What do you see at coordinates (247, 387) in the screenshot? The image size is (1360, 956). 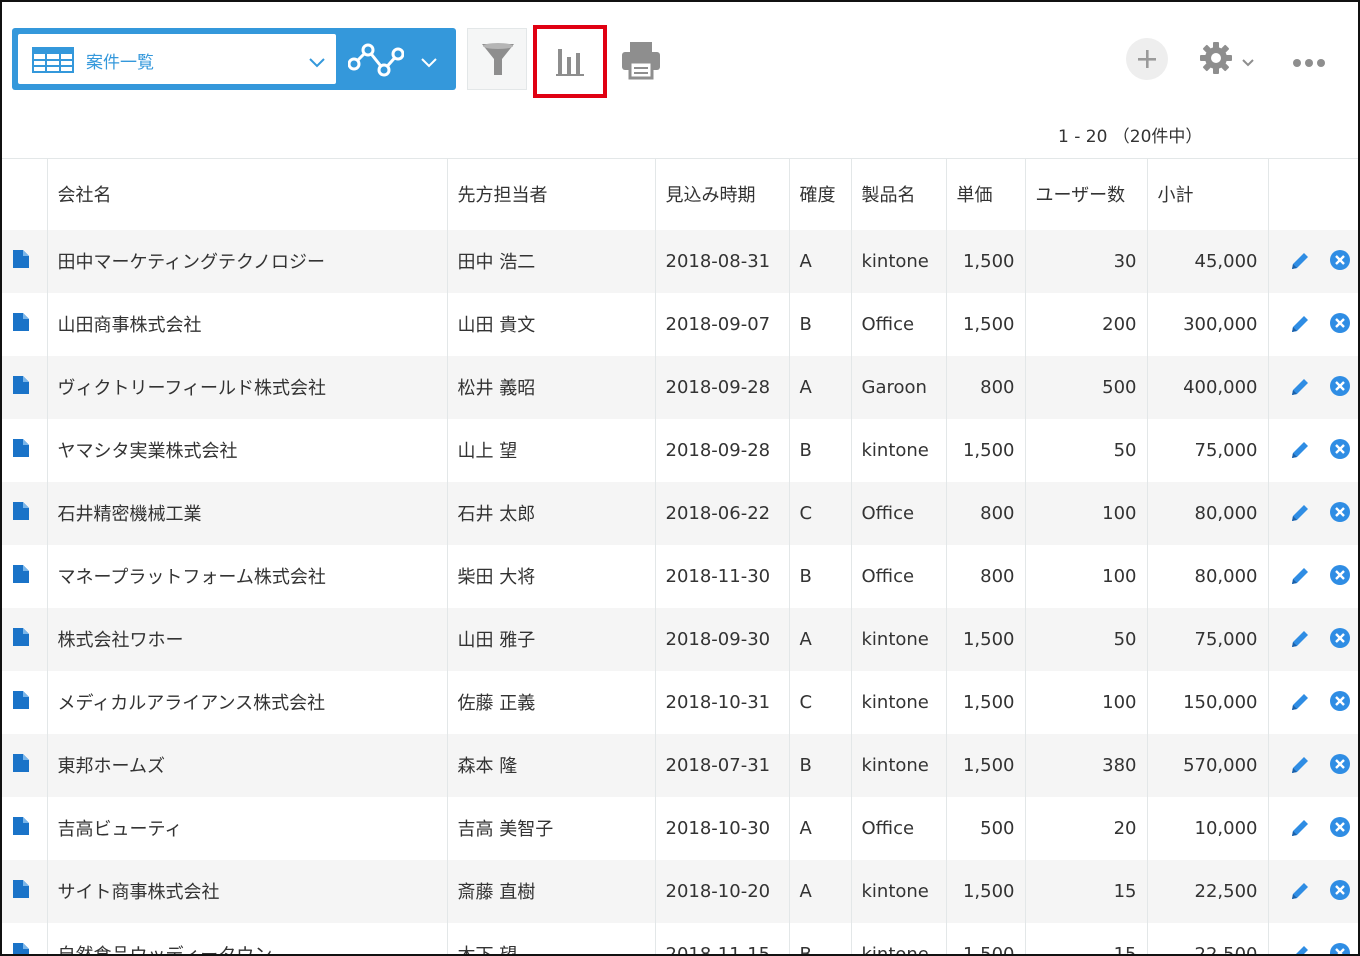 I see `cell-company: ヴィクトリーフィールド株式会社` at bounding box center [247, 387].